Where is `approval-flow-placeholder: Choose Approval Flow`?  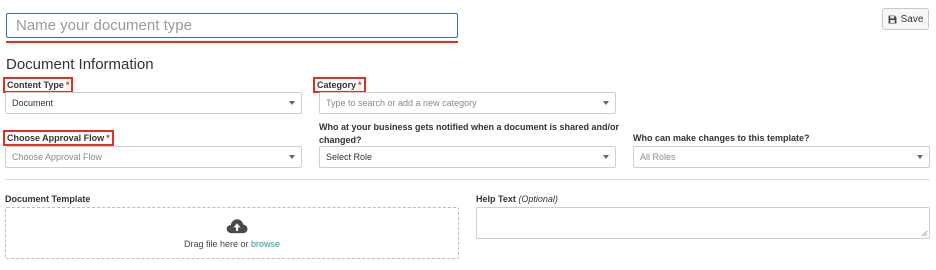
approval-flow-placeholder: Choose Approval Flow is located at coordinates (57, 157).